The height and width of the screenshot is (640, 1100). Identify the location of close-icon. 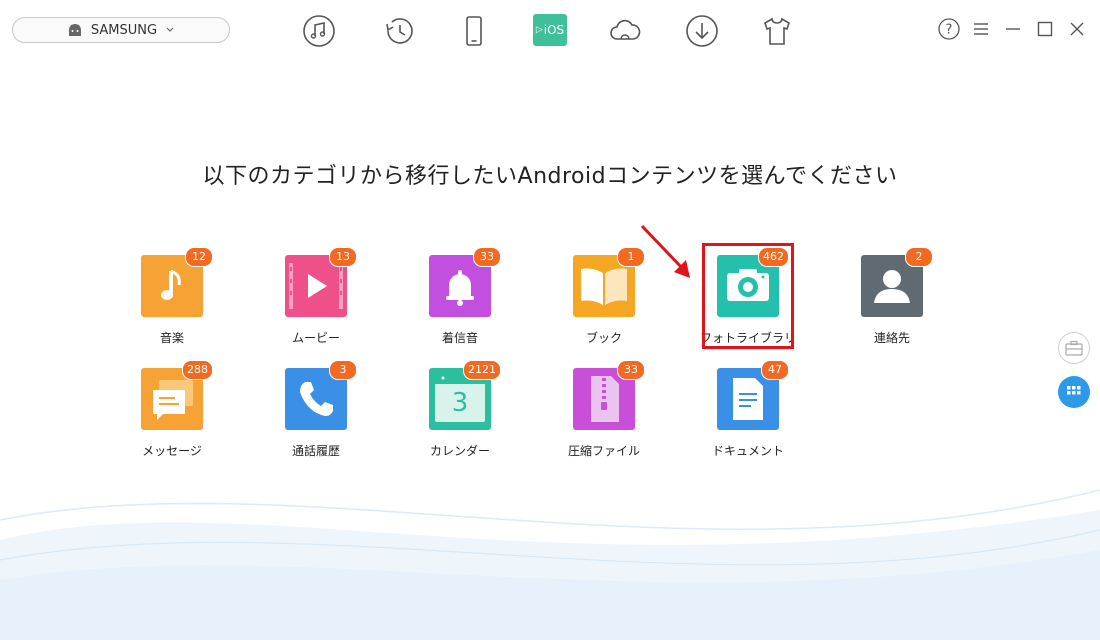
(1077, 29).